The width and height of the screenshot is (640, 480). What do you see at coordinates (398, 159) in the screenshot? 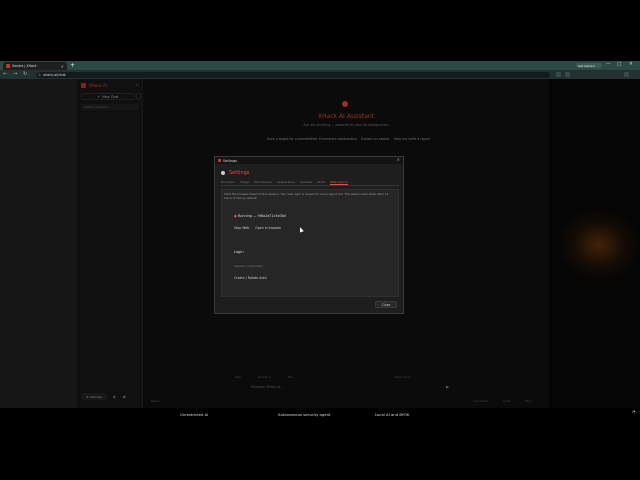
I see `close-icon: ×` at bounding box center [398, 159].